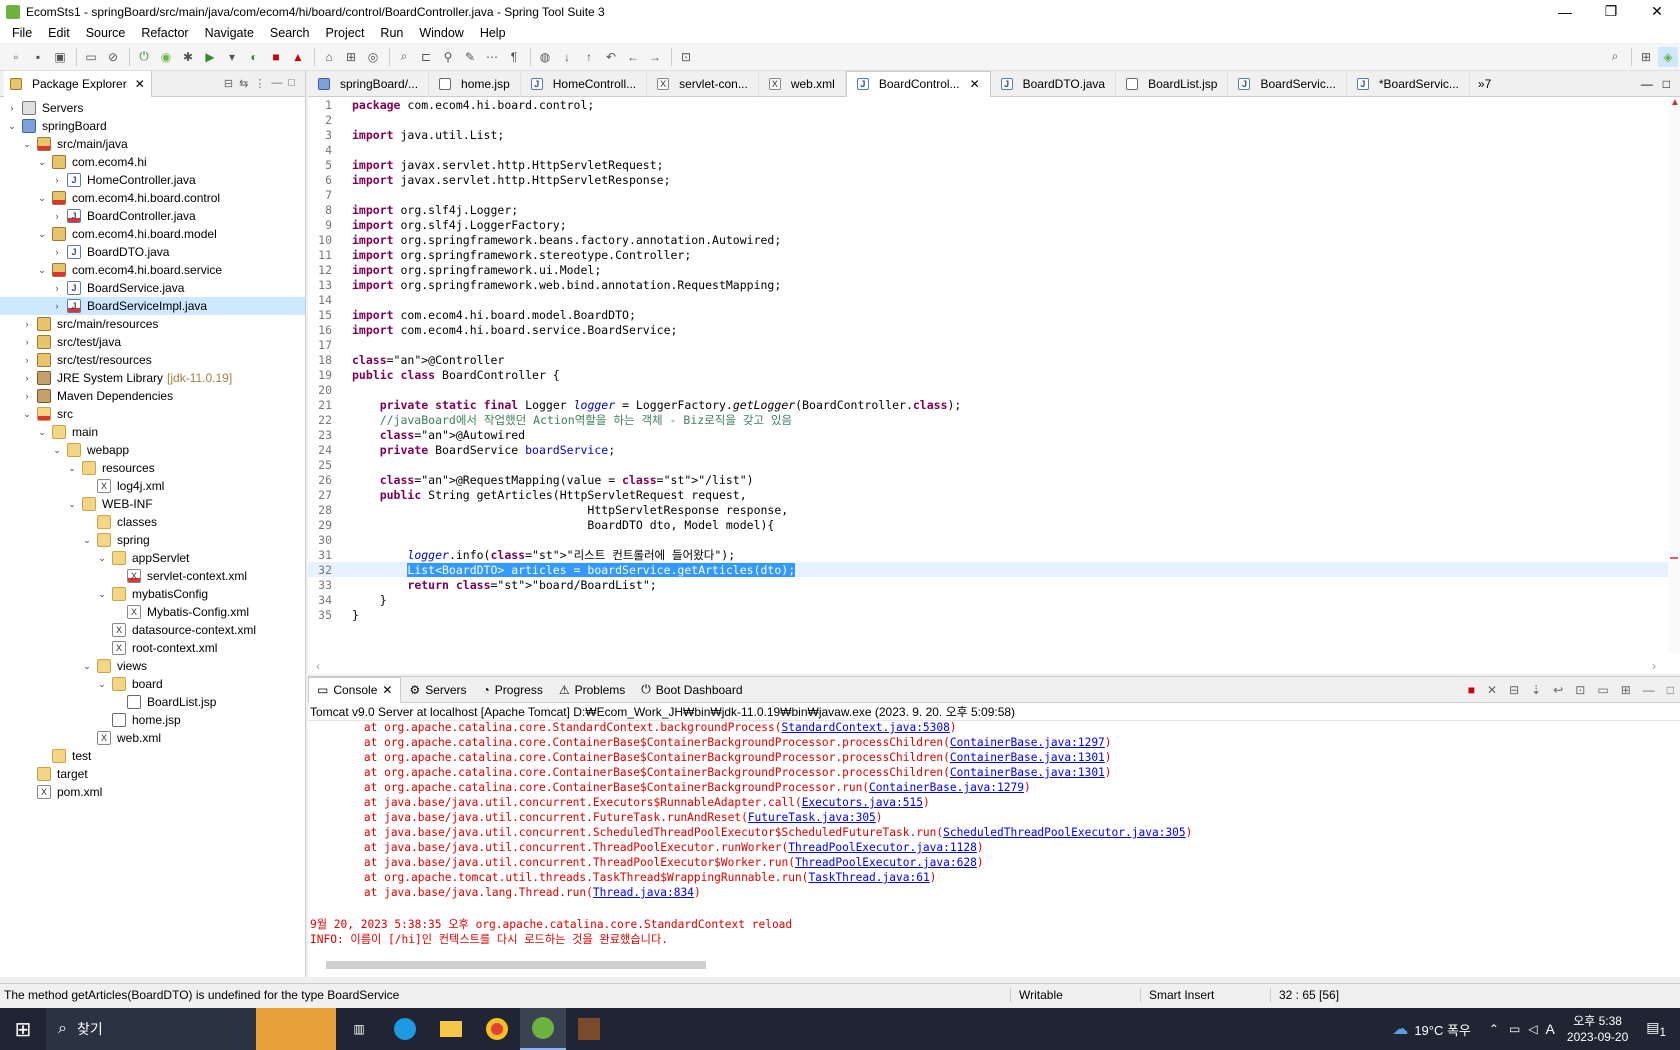 This screenshot has height=1050, width=1680. What do you see at coordinates (38, 57) in the screenshot?
I see `save-icon: ▪` at bounding box center [38, 57].